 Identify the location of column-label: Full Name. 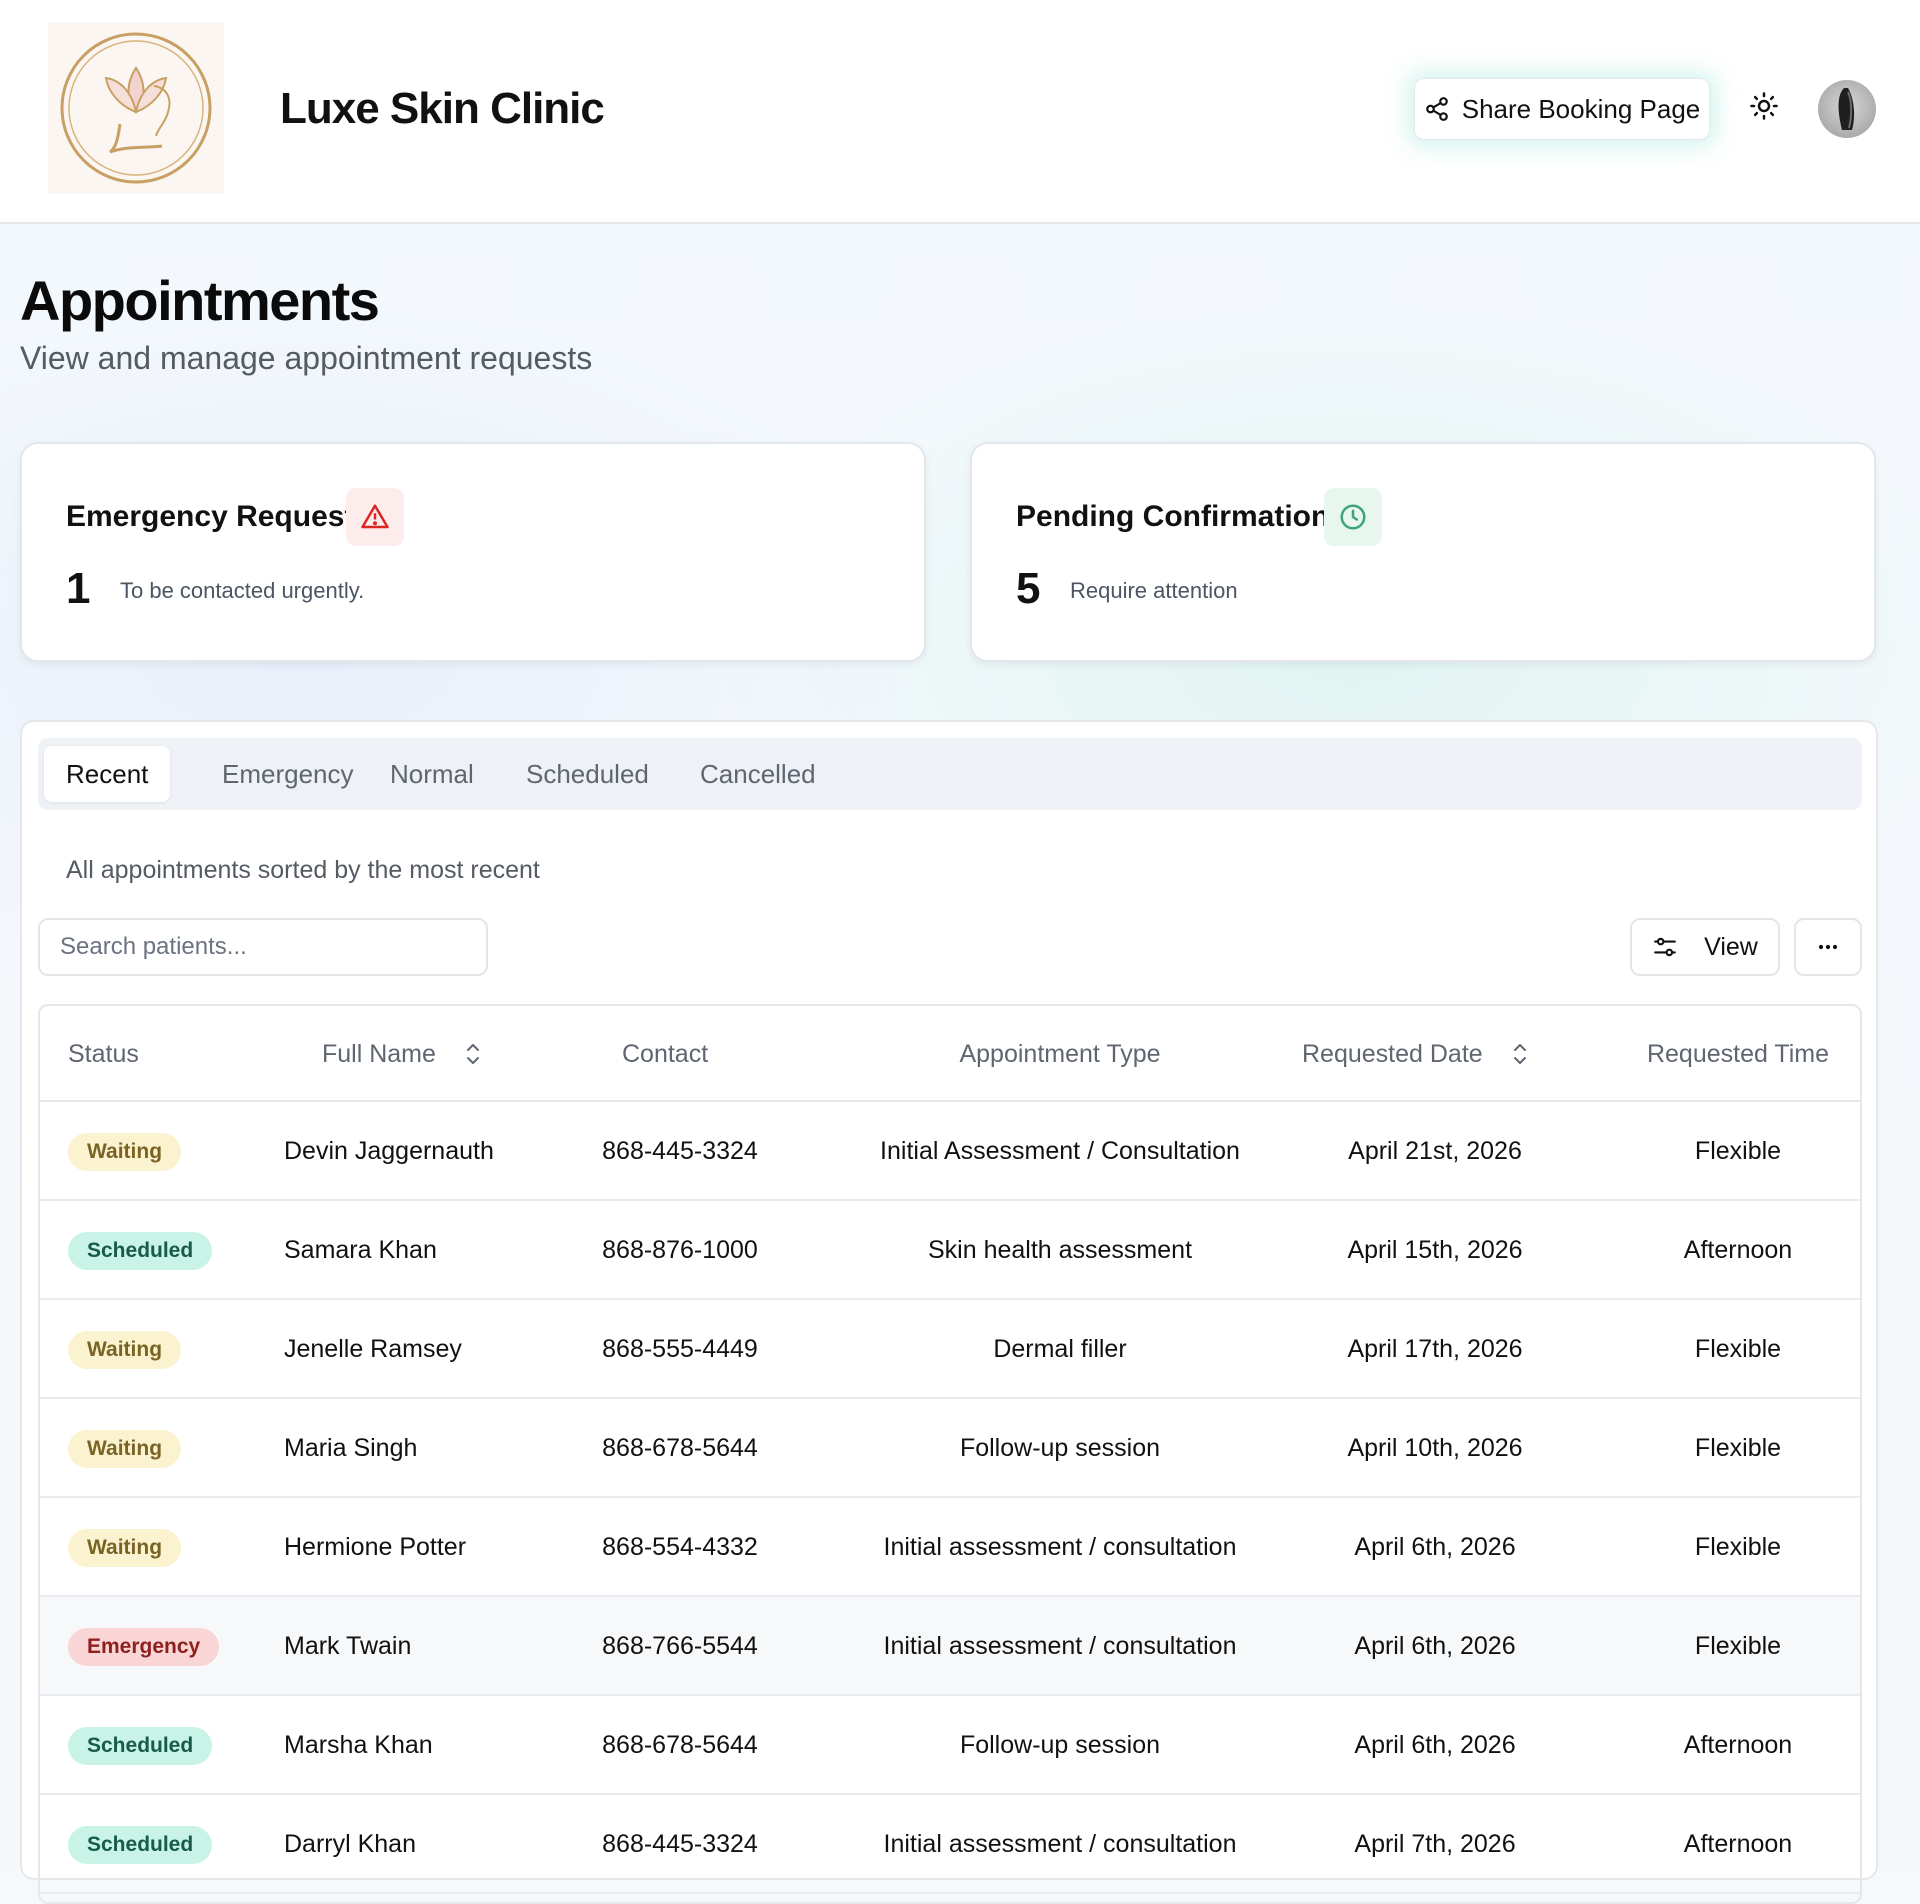
(379, 1053).